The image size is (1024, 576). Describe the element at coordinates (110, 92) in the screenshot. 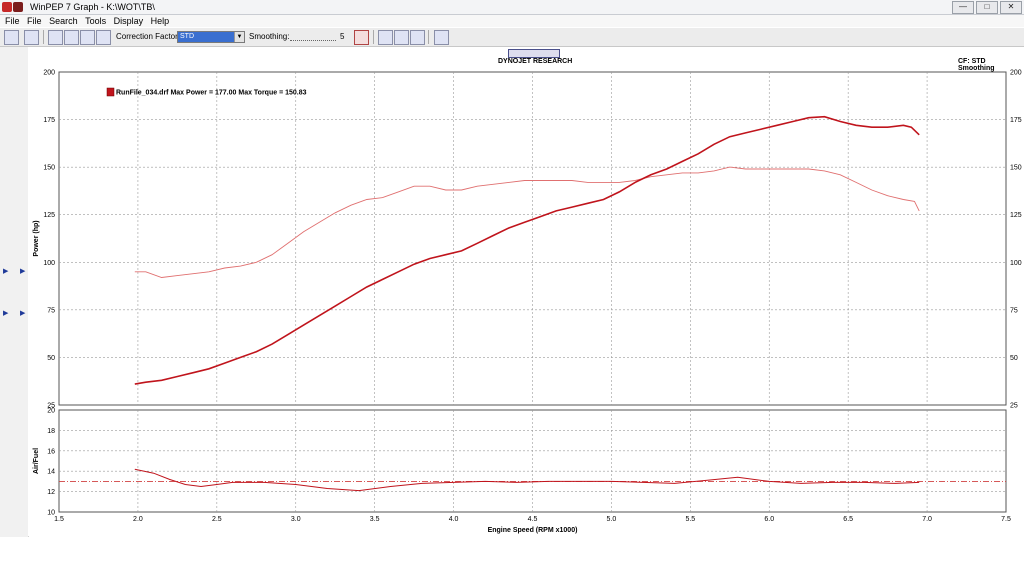

I see `legend-swatch` at that location.